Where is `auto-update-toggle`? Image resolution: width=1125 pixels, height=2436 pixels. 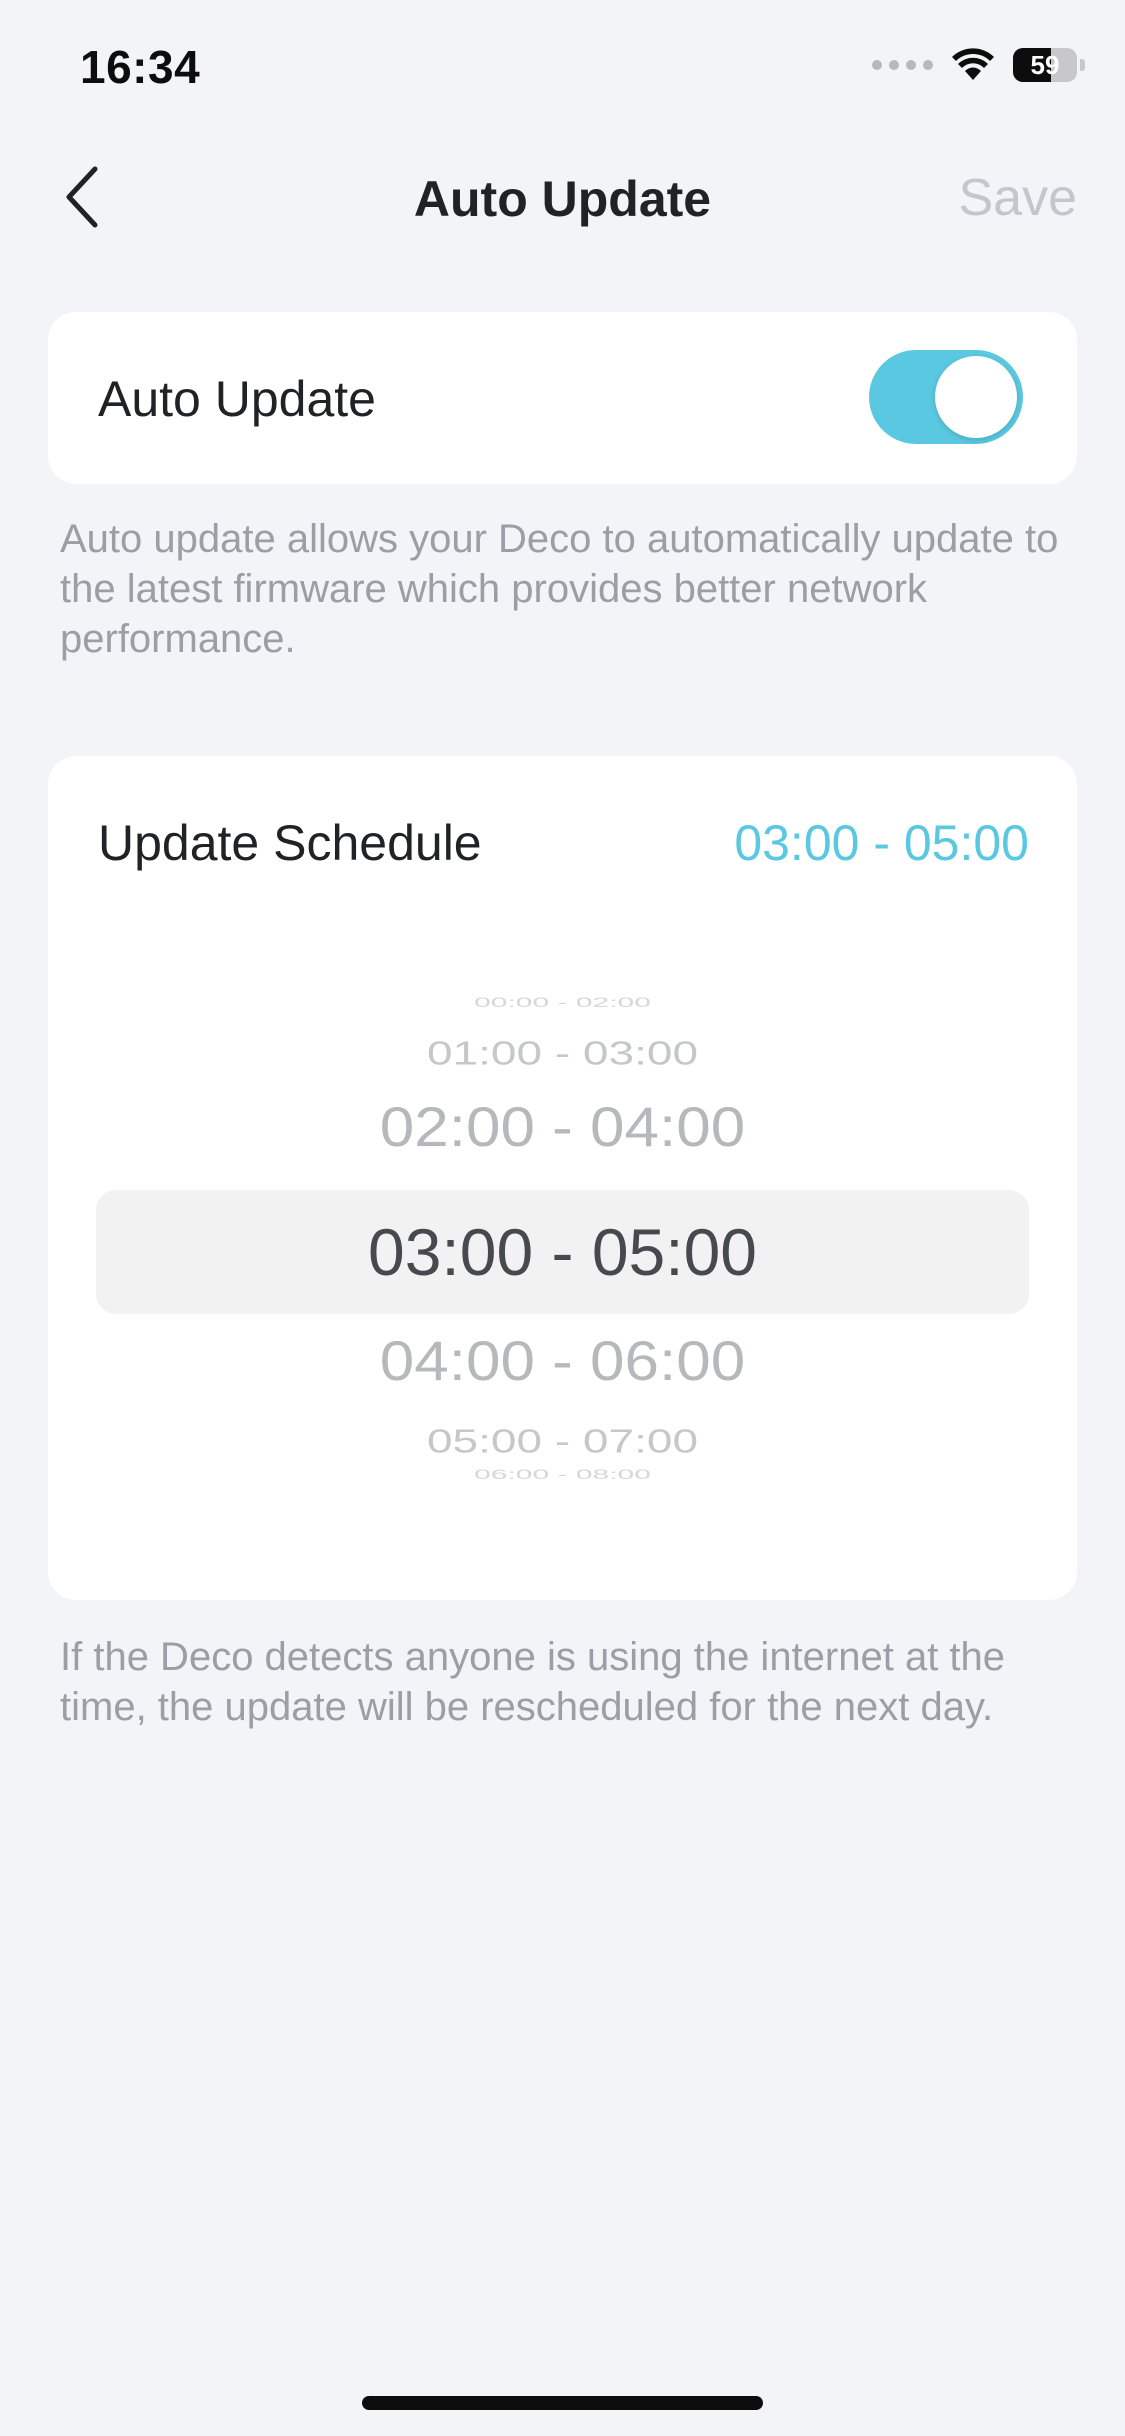 auto-update-toggle is located at coordinates (946, 397).